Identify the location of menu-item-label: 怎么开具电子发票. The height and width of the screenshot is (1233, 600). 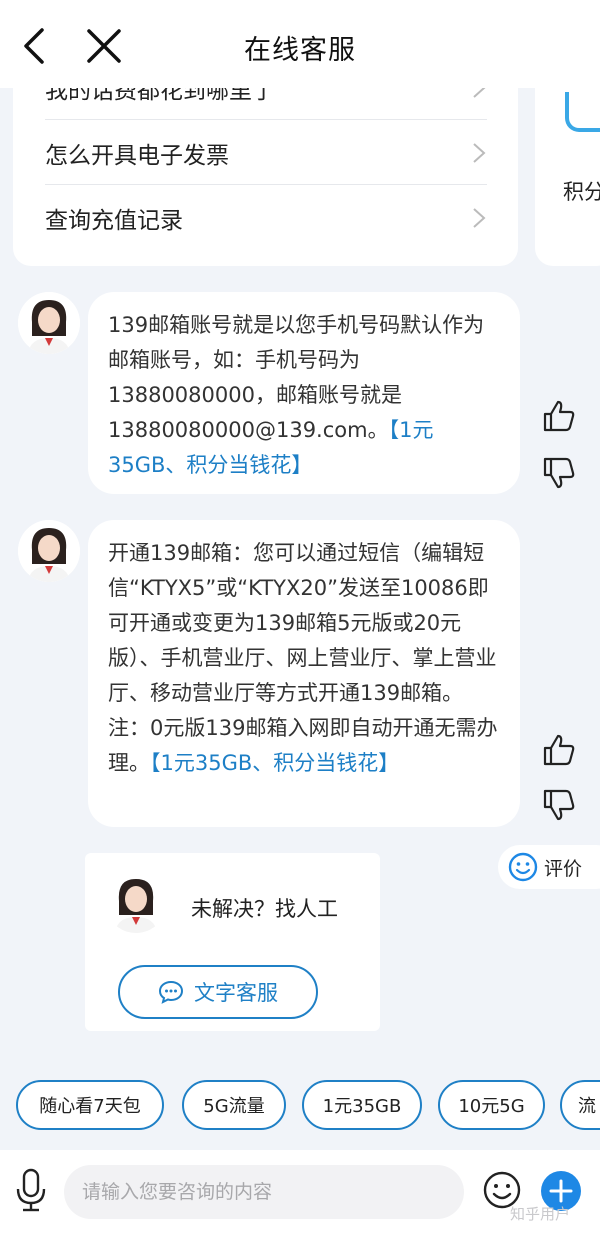
(137, 155).